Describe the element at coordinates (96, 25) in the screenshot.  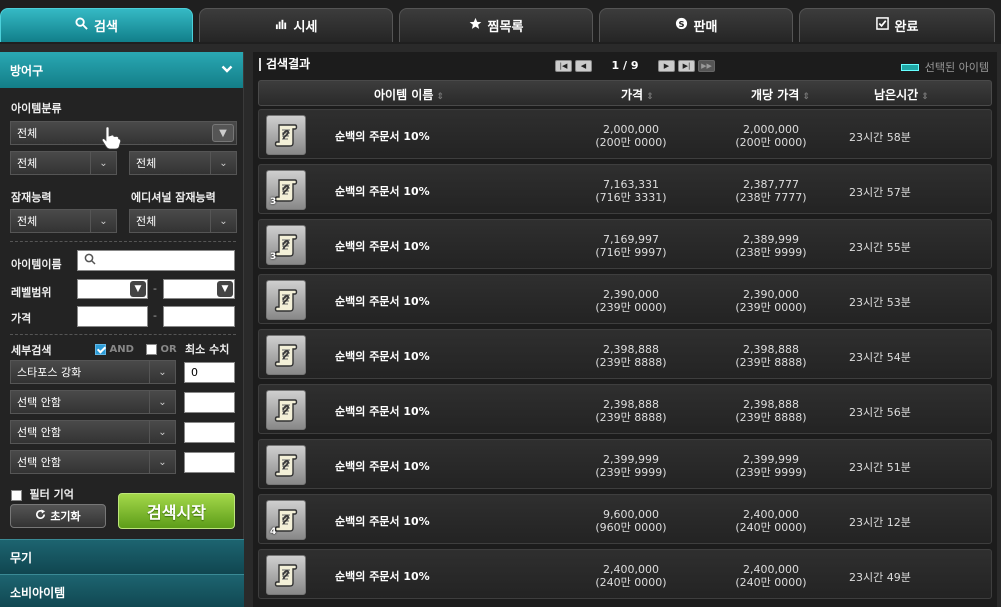
I see `tab-search: 검색` at that location.